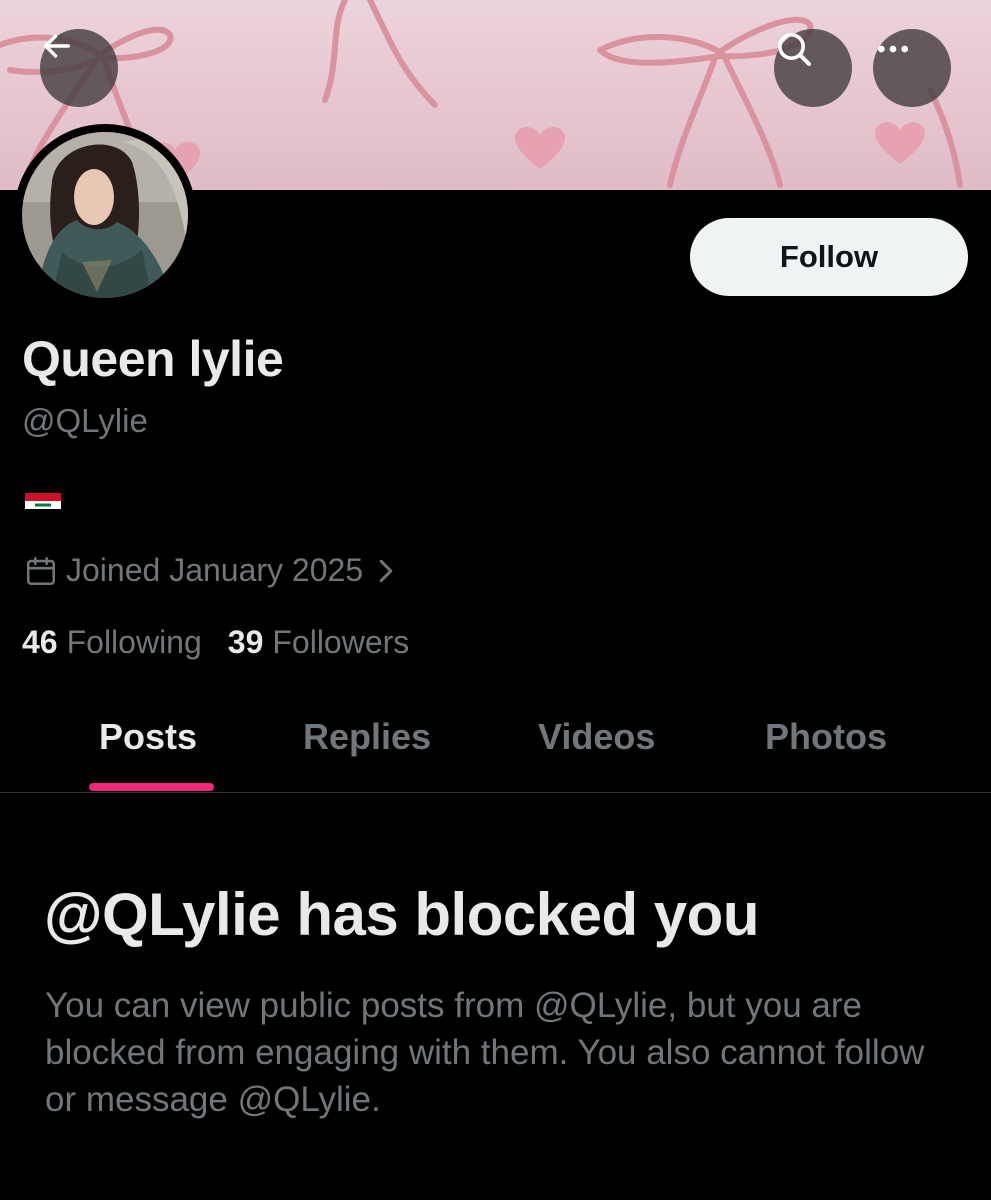  I want to click on avatar-photo, so click(105, 215).